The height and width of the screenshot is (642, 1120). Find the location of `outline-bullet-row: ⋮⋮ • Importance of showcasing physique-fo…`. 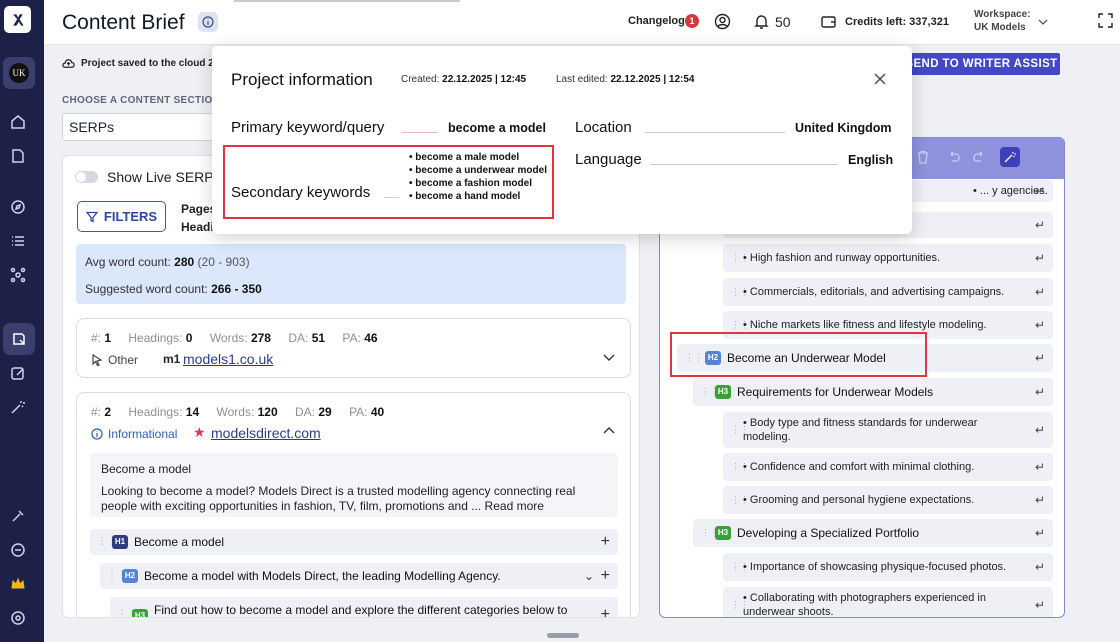

outline-bullet-row: ⋮⋮ • Importance of showcasing physique-fo… is located at coordinates (888, 567).